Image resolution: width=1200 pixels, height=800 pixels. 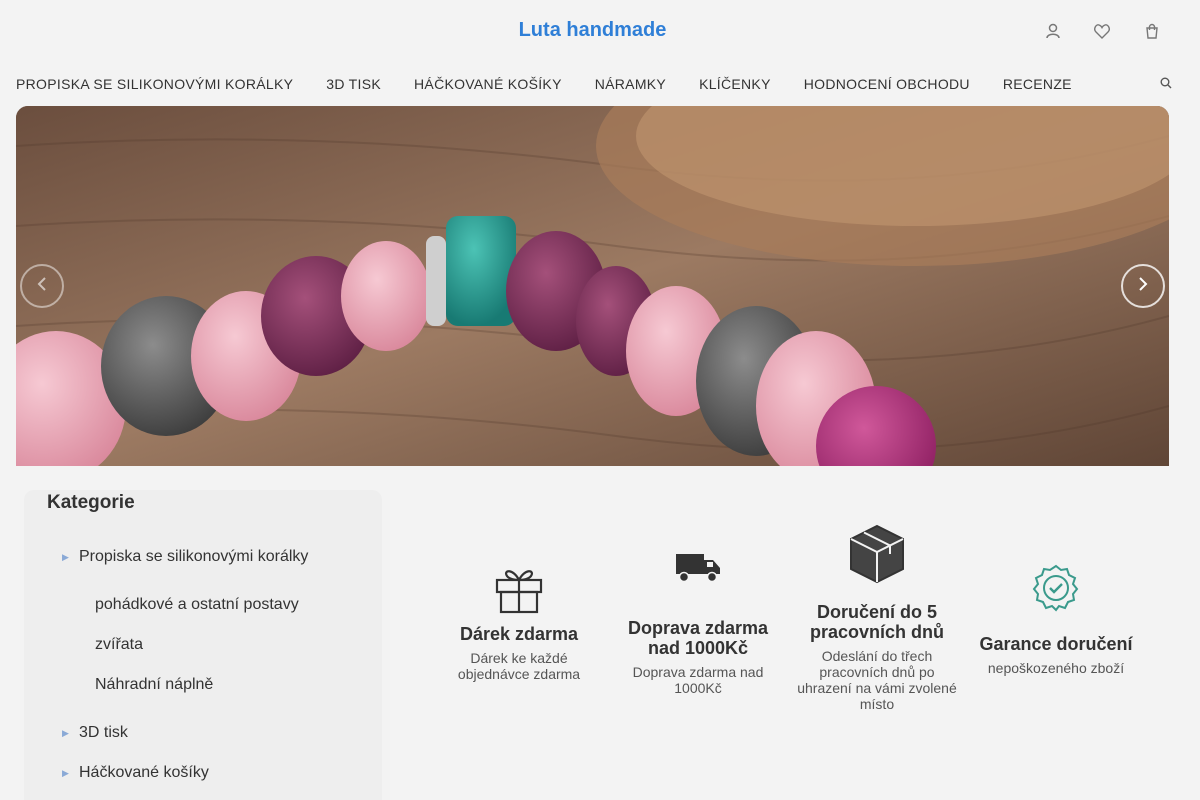 What do you see at coordinates (735, 84) in the screenshot?
I see `nav-item-klicenky: KLÍČENKY` at bounding box center [735, 84].